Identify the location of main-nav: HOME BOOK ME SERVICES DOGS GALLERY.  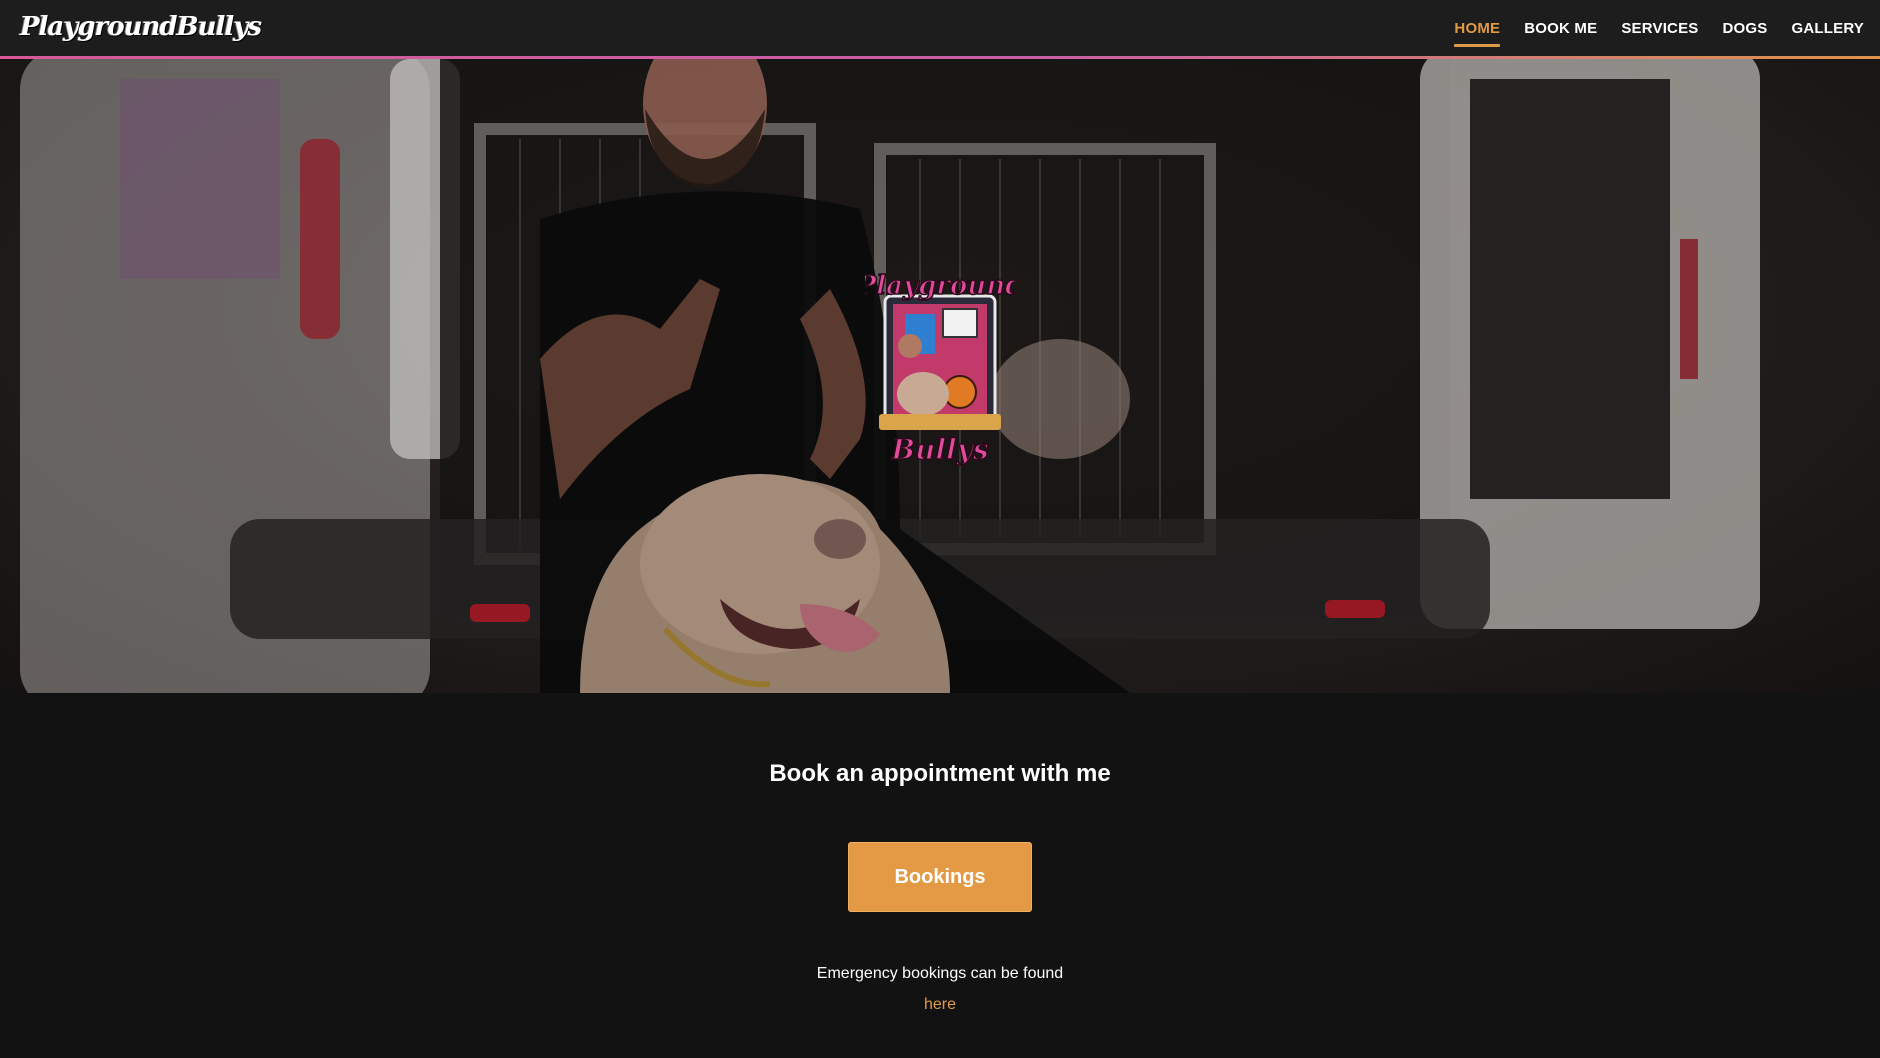
(1647, 28).